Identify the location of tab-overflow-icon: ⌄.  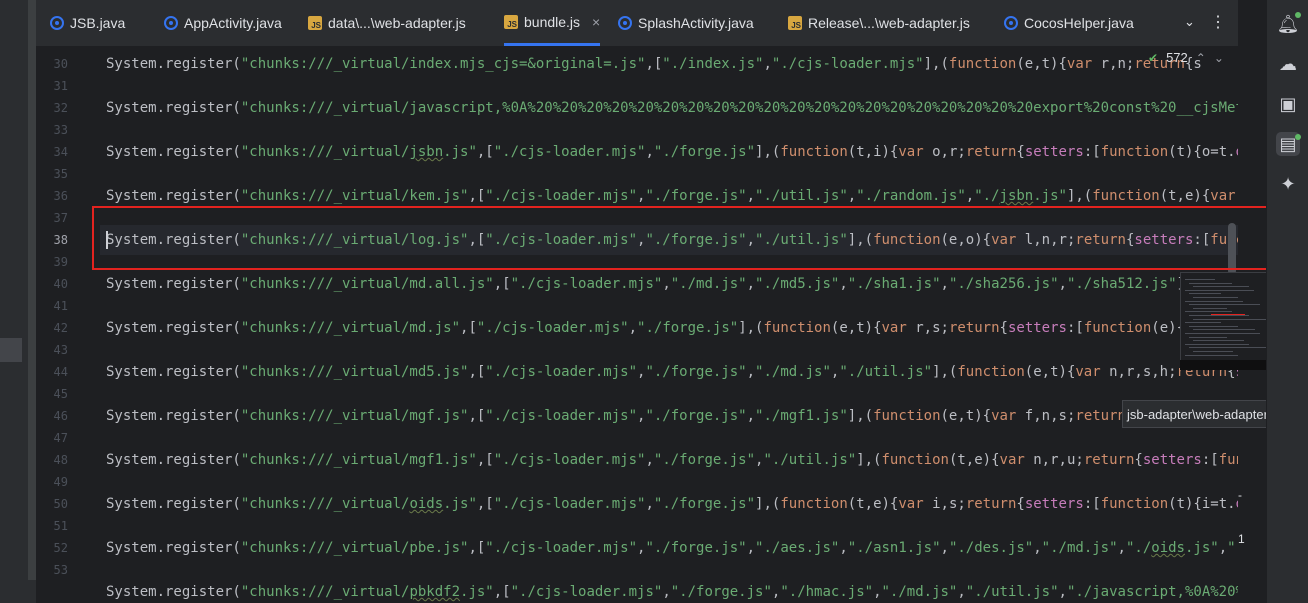
(1189, 22).